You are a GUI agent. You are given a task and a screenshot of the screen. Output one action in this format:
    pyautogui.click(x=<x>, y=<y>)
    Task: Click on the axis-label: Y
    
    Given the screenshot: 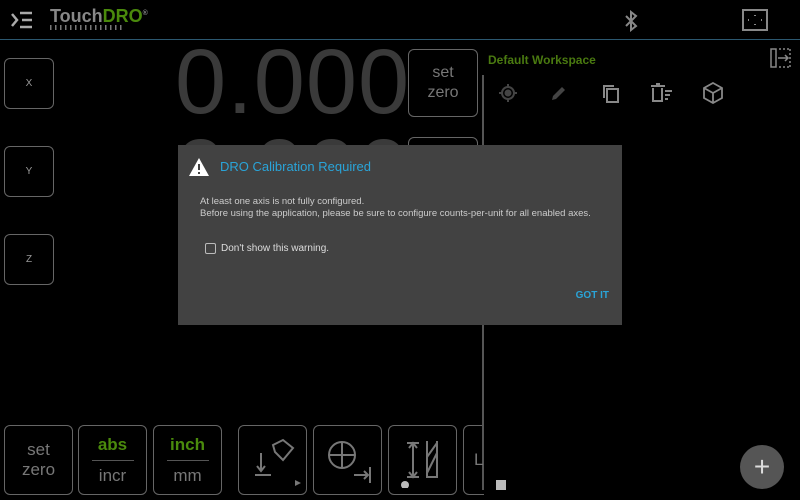 What is the action you would take?
    pyautogui.click(x=29, y=171)
    